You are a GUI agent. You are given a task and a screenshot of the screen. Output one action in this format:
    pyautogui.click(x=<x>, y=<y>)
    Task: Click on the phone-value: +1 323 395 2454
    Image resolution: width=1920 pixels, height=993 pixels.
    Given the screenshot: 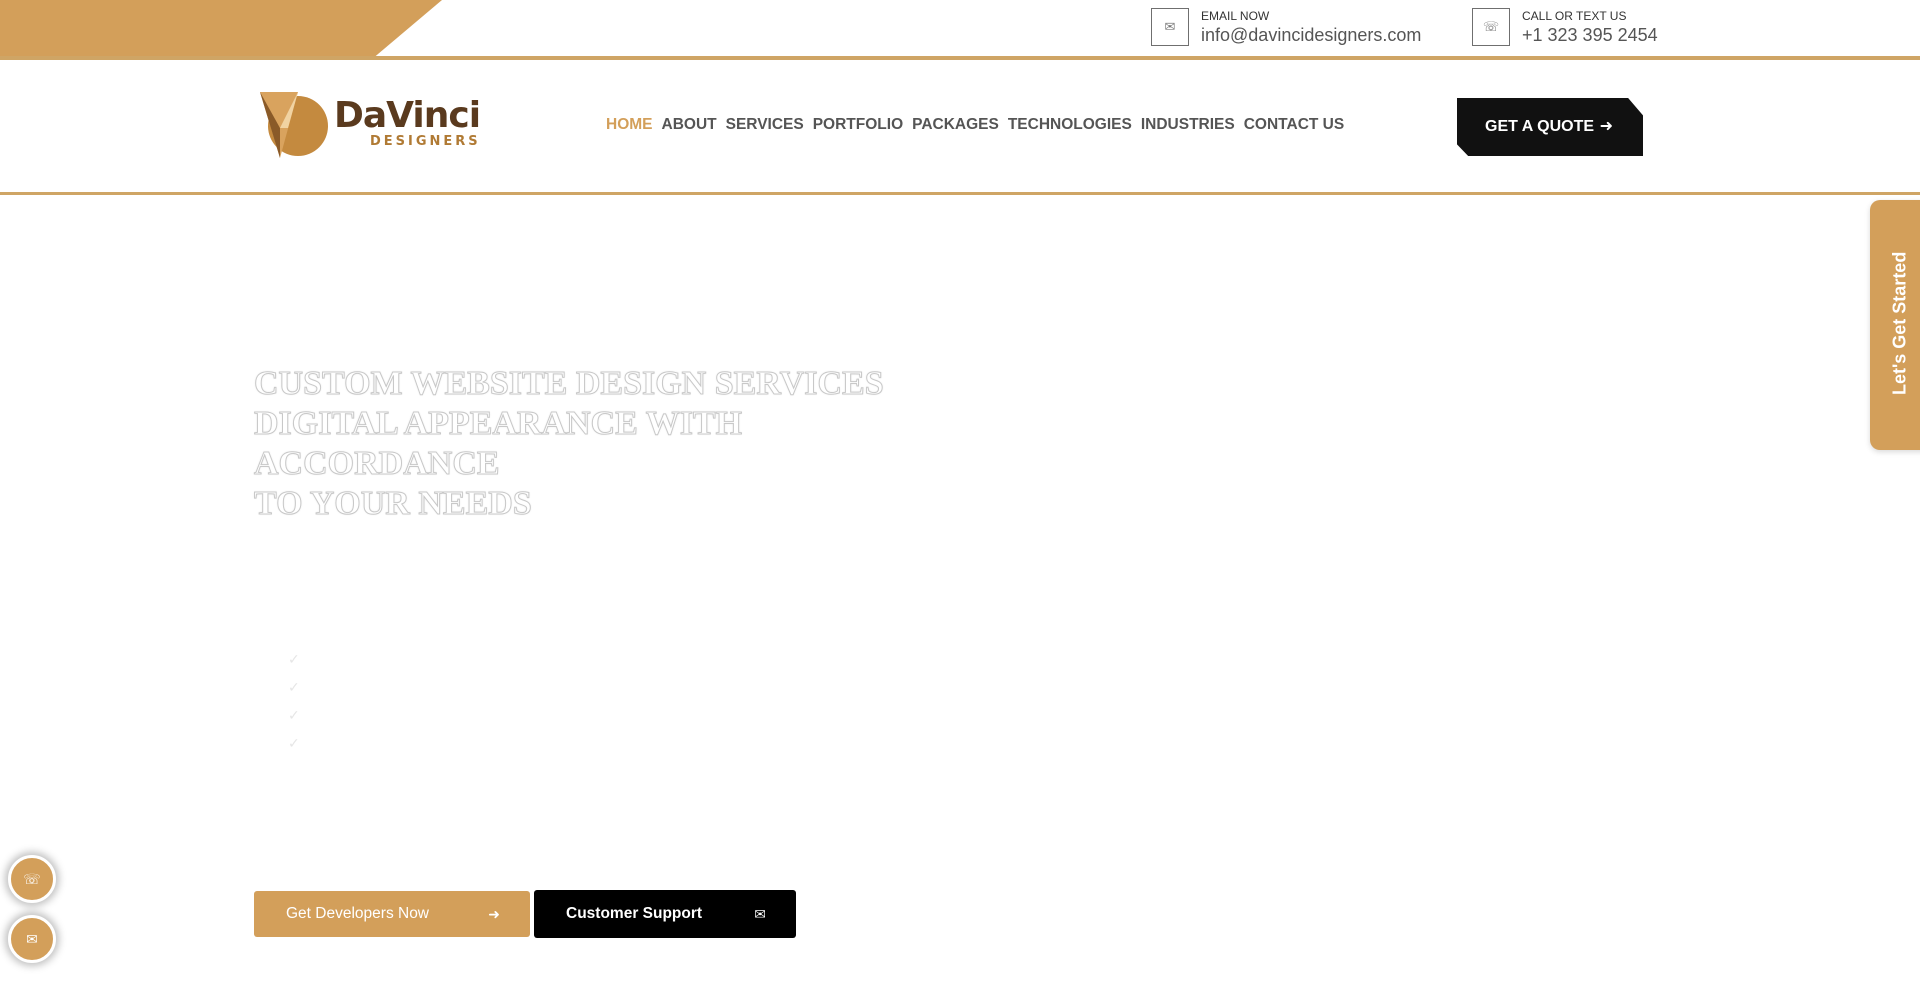 What is the action you would take?
    pyautogui.click(x=1590, y=35)
    